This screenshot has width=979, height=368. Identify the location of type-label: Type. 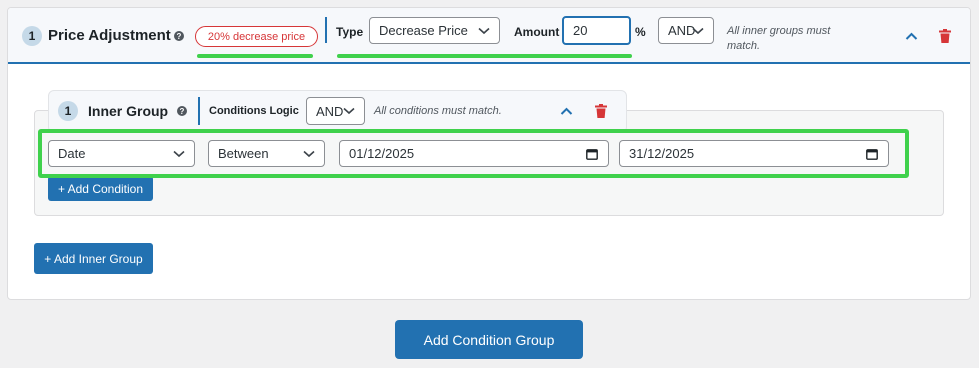
(350, 32).